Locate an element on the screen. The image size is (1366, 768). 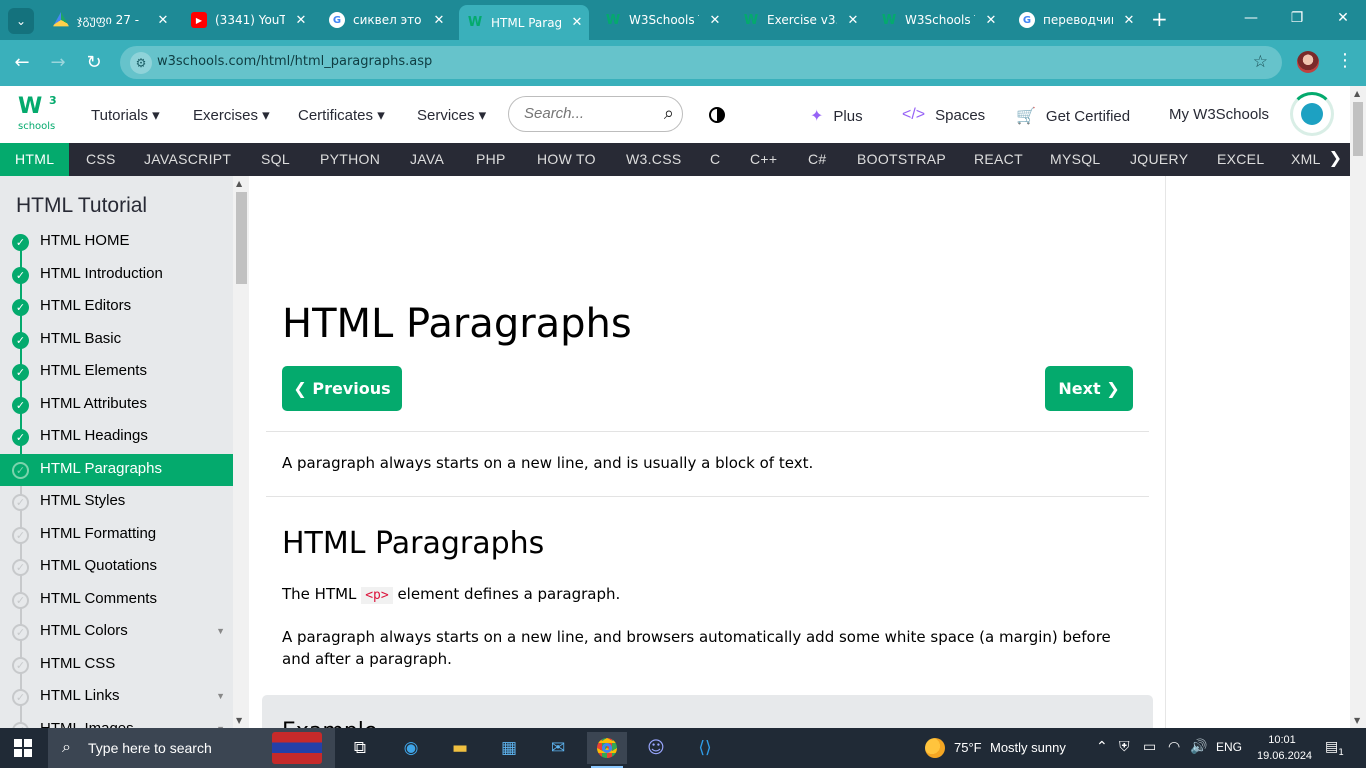
sidebar-item: ✓ HTML Colors ▼ is located at coordinates (116, 632).